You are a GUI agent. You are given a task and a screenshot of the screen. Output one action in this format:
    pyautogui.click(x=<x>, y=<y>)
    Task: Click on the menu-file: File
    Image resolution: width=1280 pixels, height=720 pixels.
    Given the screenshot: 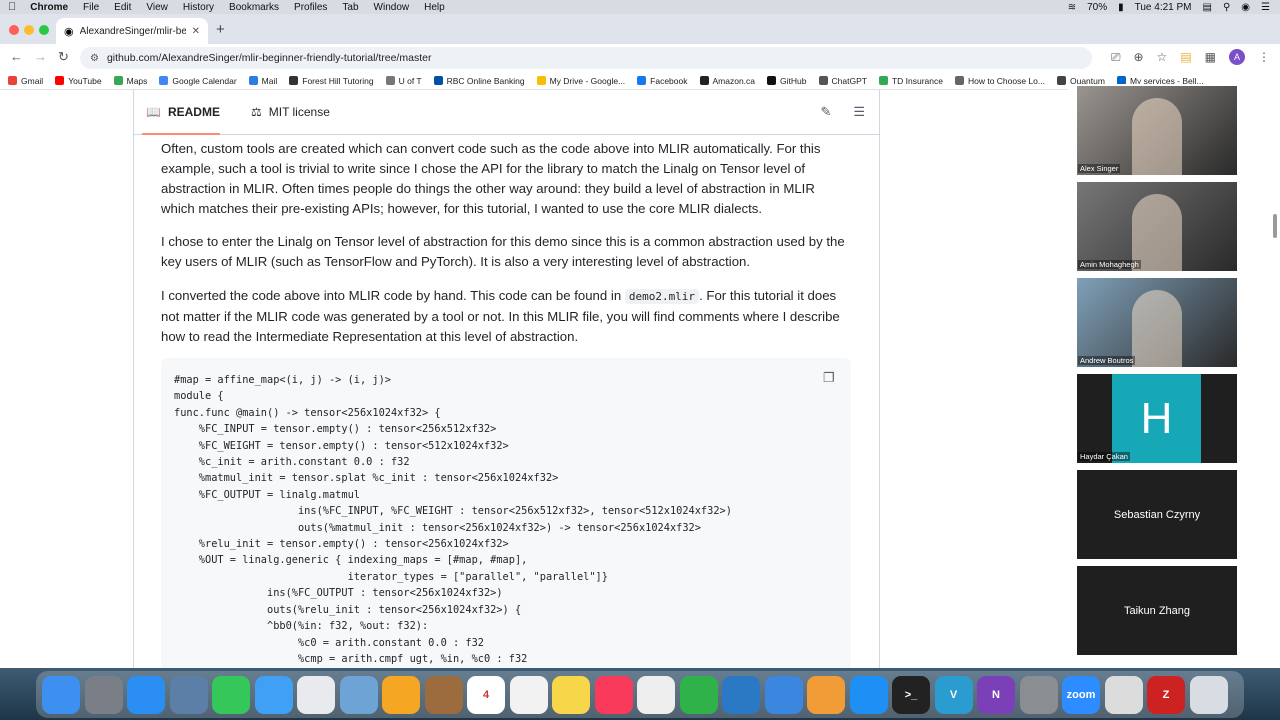 What is the action you would take?
    pyautogui.click(x=91, y=7)
    